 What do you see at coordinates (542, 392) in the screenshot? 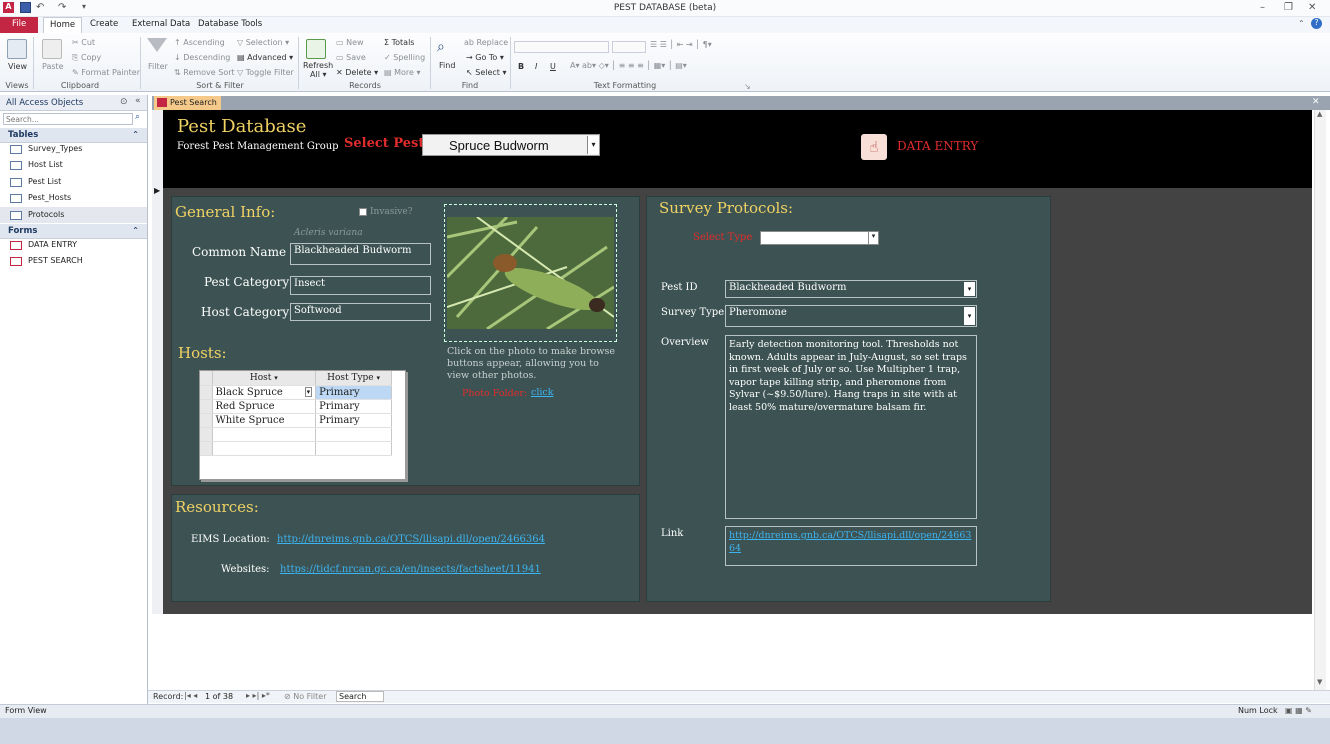
I see `photo-folder-link: click` at bounding box center [542, 392].